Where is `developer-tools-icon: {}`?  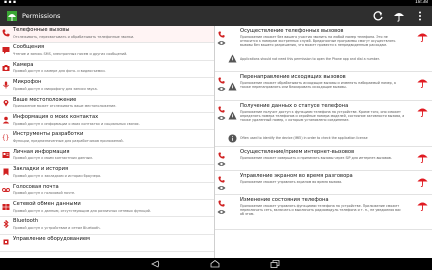
developer-tools-icon: {} is located at coordinates (5, 138).